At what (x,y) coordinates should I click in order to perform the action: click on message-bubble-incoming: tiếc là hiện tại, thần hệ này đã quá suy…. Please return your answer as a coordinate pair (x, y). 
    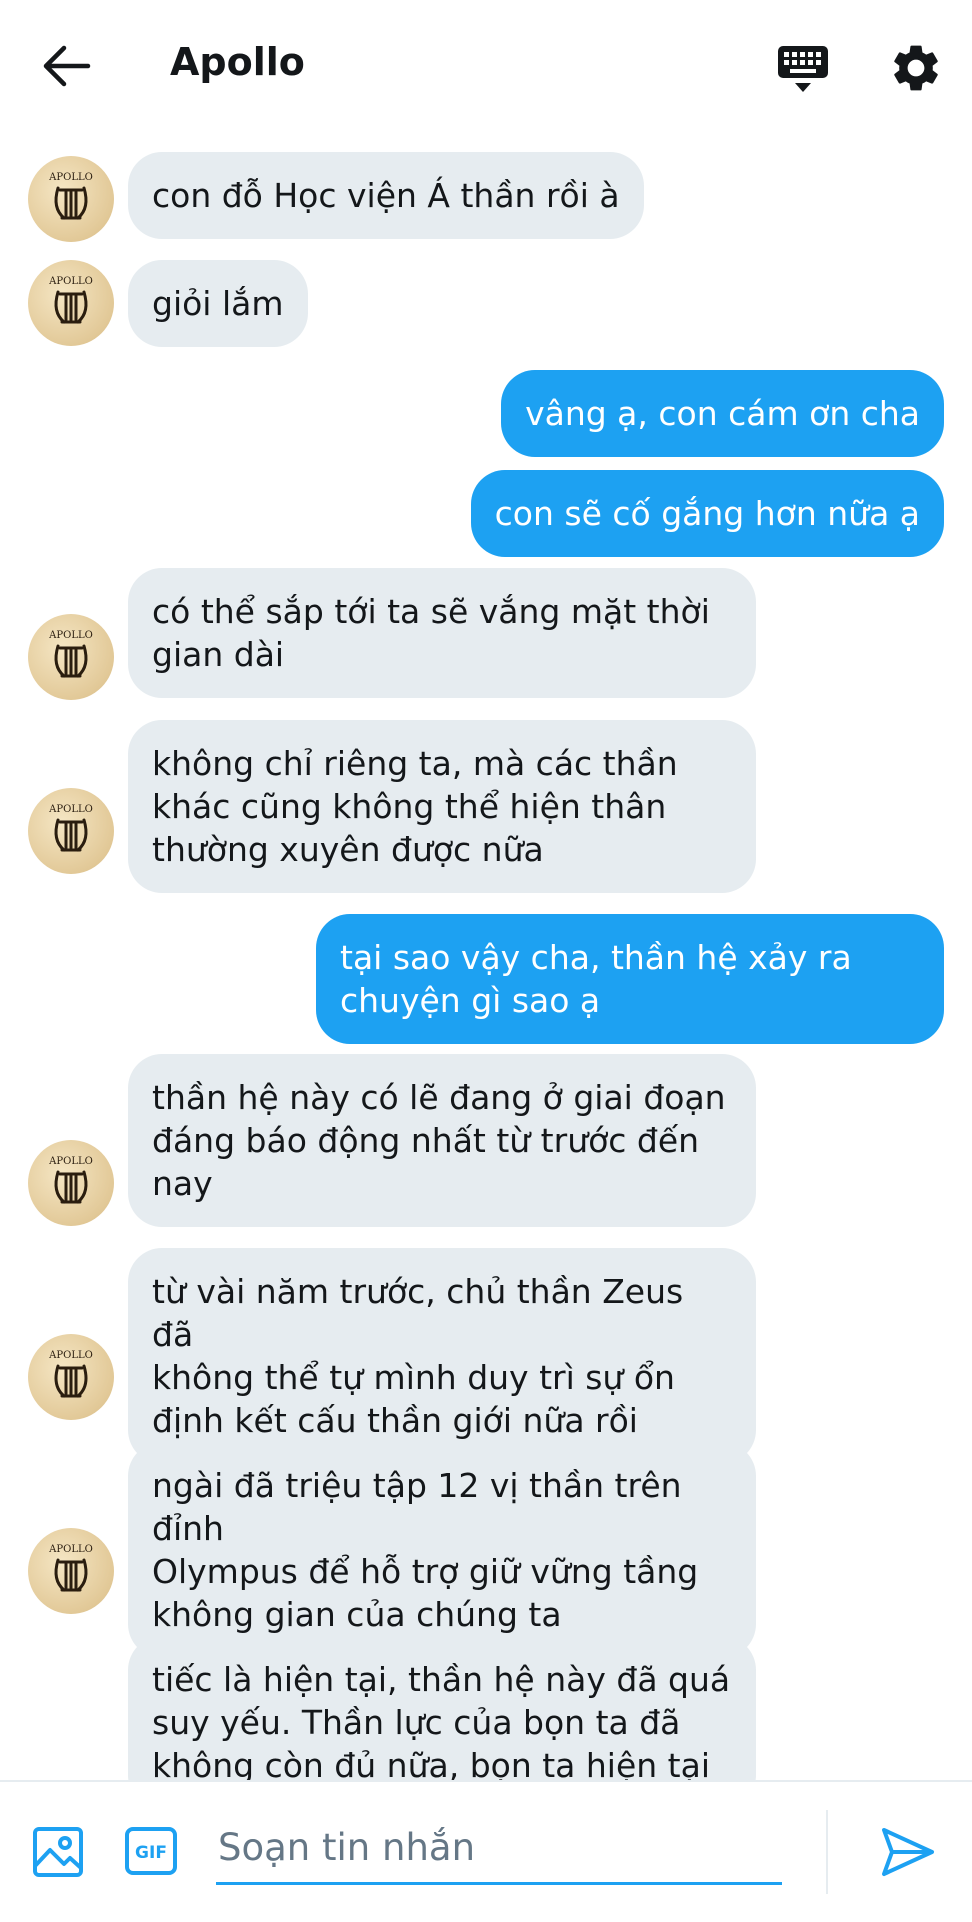
    Looking at the image, I should click on (442, 1708).